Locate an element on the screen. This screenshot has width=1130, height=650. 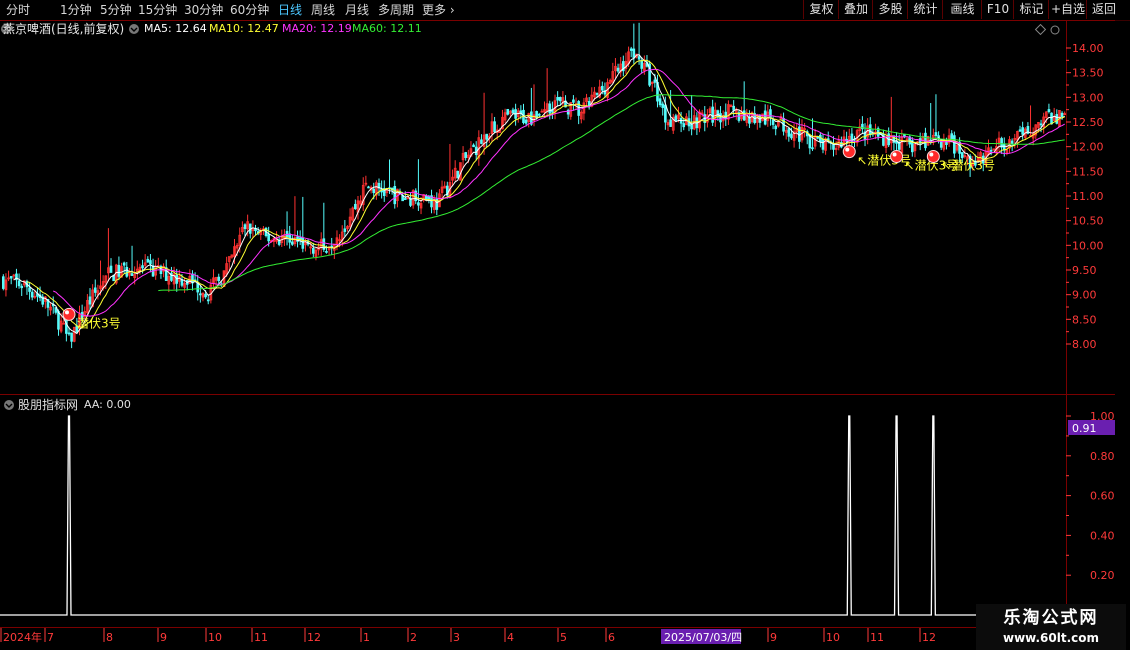
watermark: 乐淘公式网 www.60lt.com is located at coordinates (1051, 627).